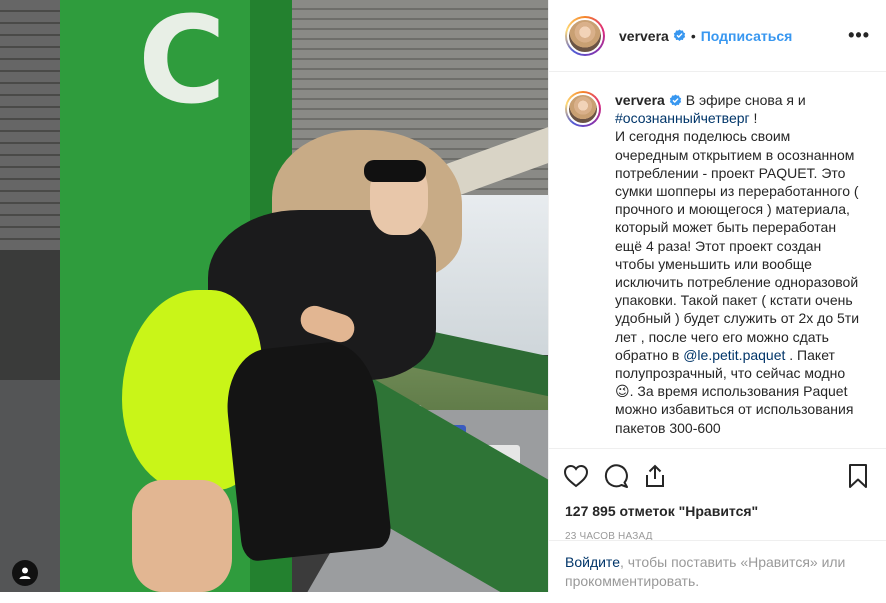  I want to click on caption-text-part: В эфире снова я и, so click(745, 100).